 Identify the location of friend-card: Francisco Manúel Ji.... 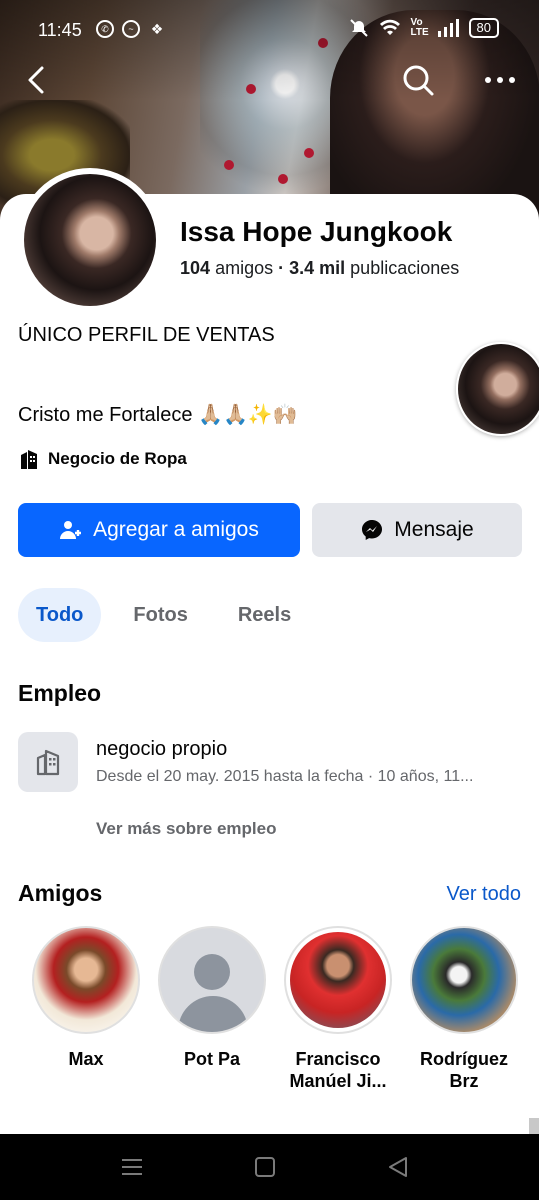
(338, 1009).